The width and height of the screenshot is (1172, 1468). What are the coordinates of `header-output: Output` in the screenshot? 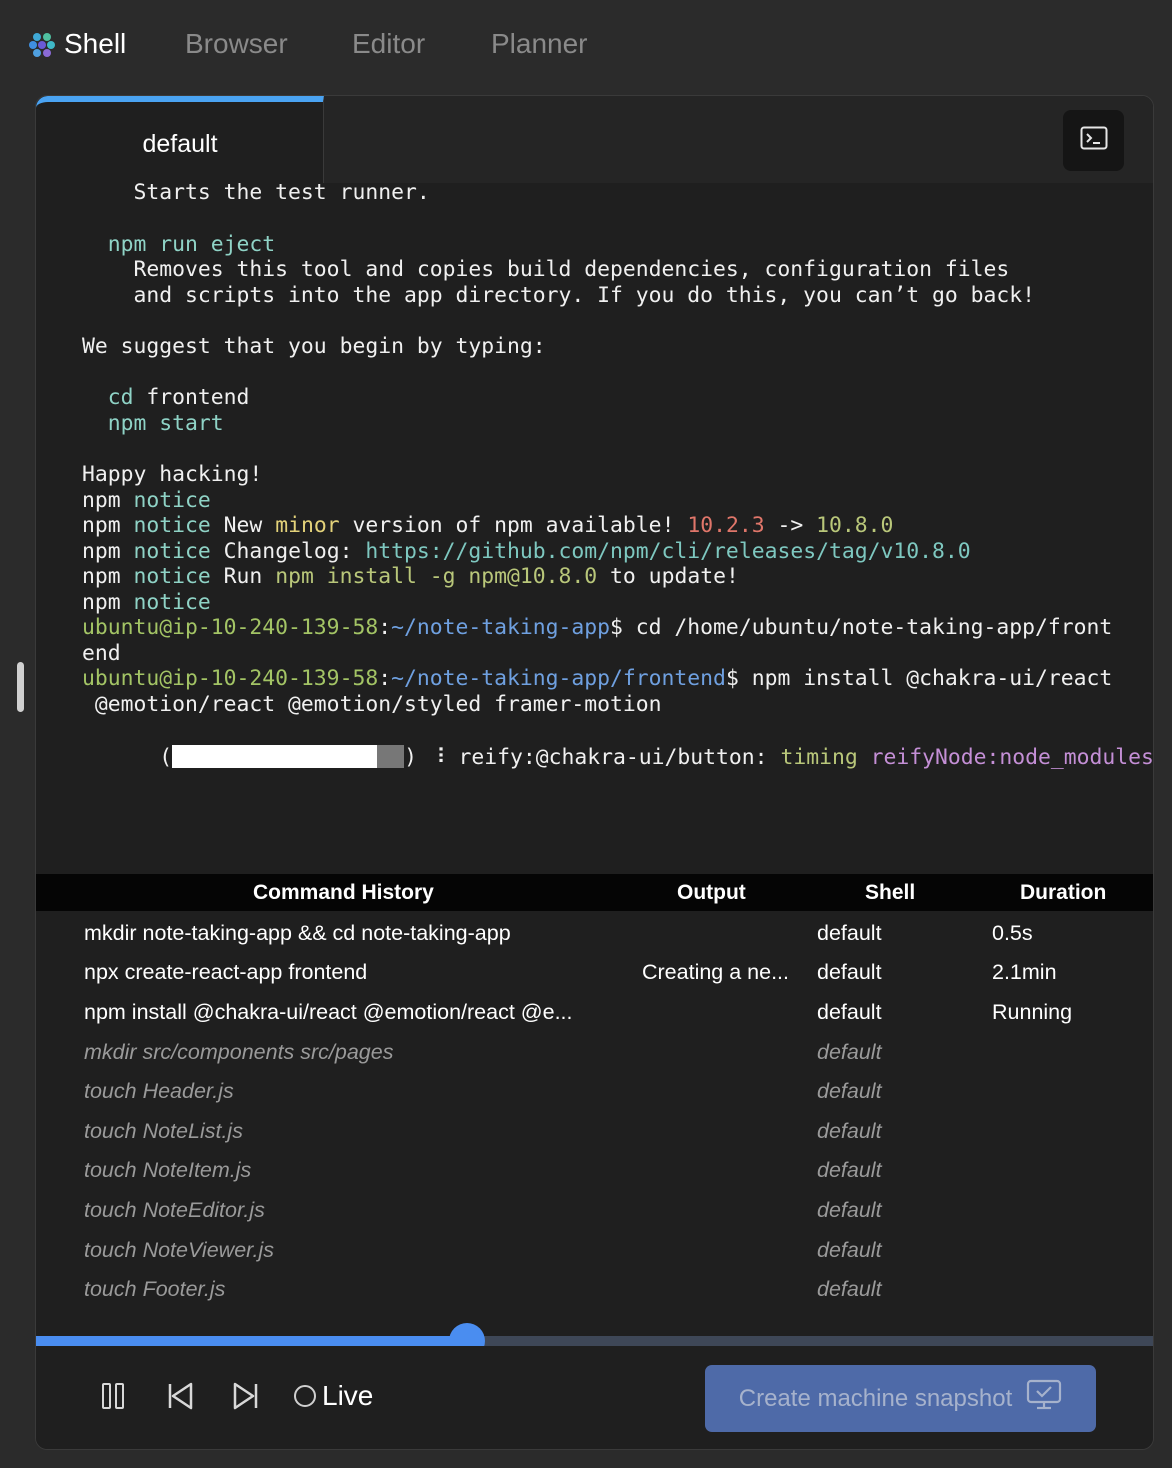 It's located at (711, 892).